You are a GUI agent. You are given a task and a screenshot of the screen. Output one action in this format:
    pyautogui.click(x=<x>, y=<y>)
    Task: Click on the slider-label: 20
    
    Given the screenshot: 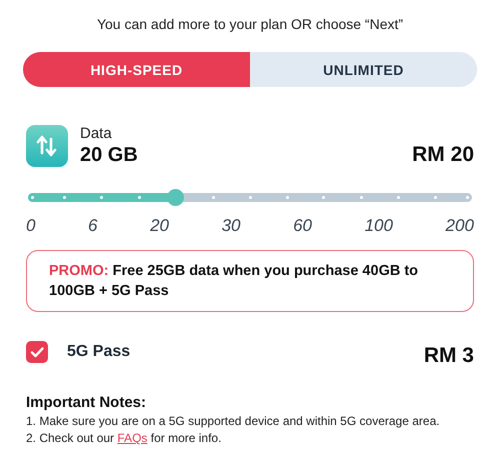 What is the action you would take?
    pyautogui.click(x=160, y=226)
    